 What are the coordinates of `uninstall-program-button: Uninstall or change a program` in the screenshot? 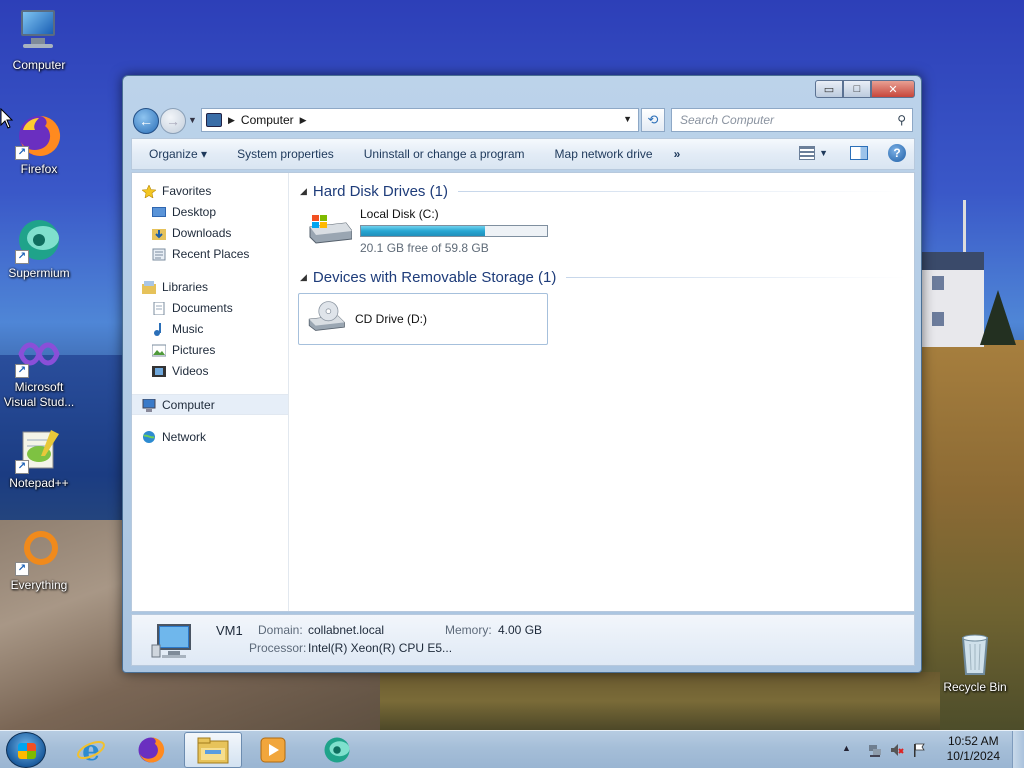 It's located at (444, 154).